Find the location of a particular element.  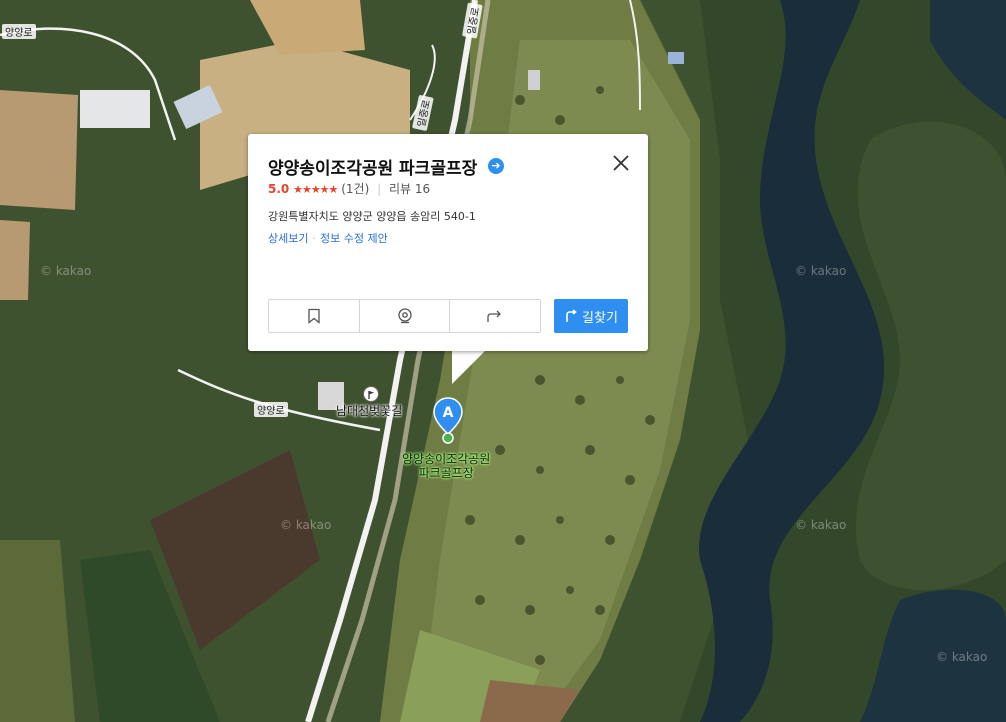

roadview-icon is located at coordinates (404, 316).